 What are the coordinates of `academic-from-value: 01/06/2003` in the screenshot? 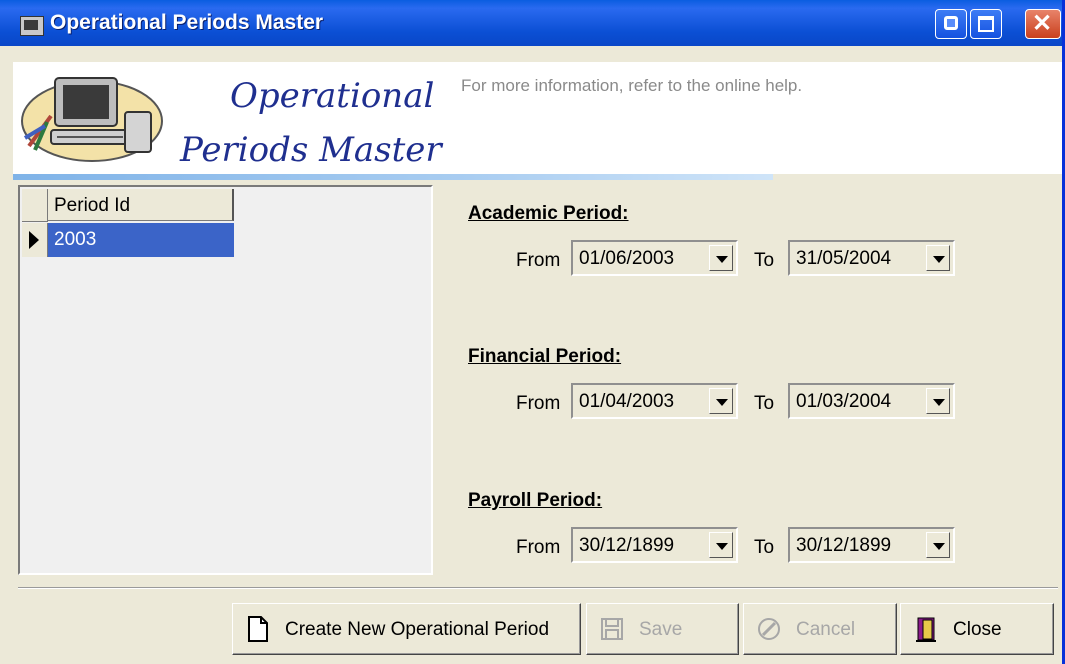 It's located at (627, 258).